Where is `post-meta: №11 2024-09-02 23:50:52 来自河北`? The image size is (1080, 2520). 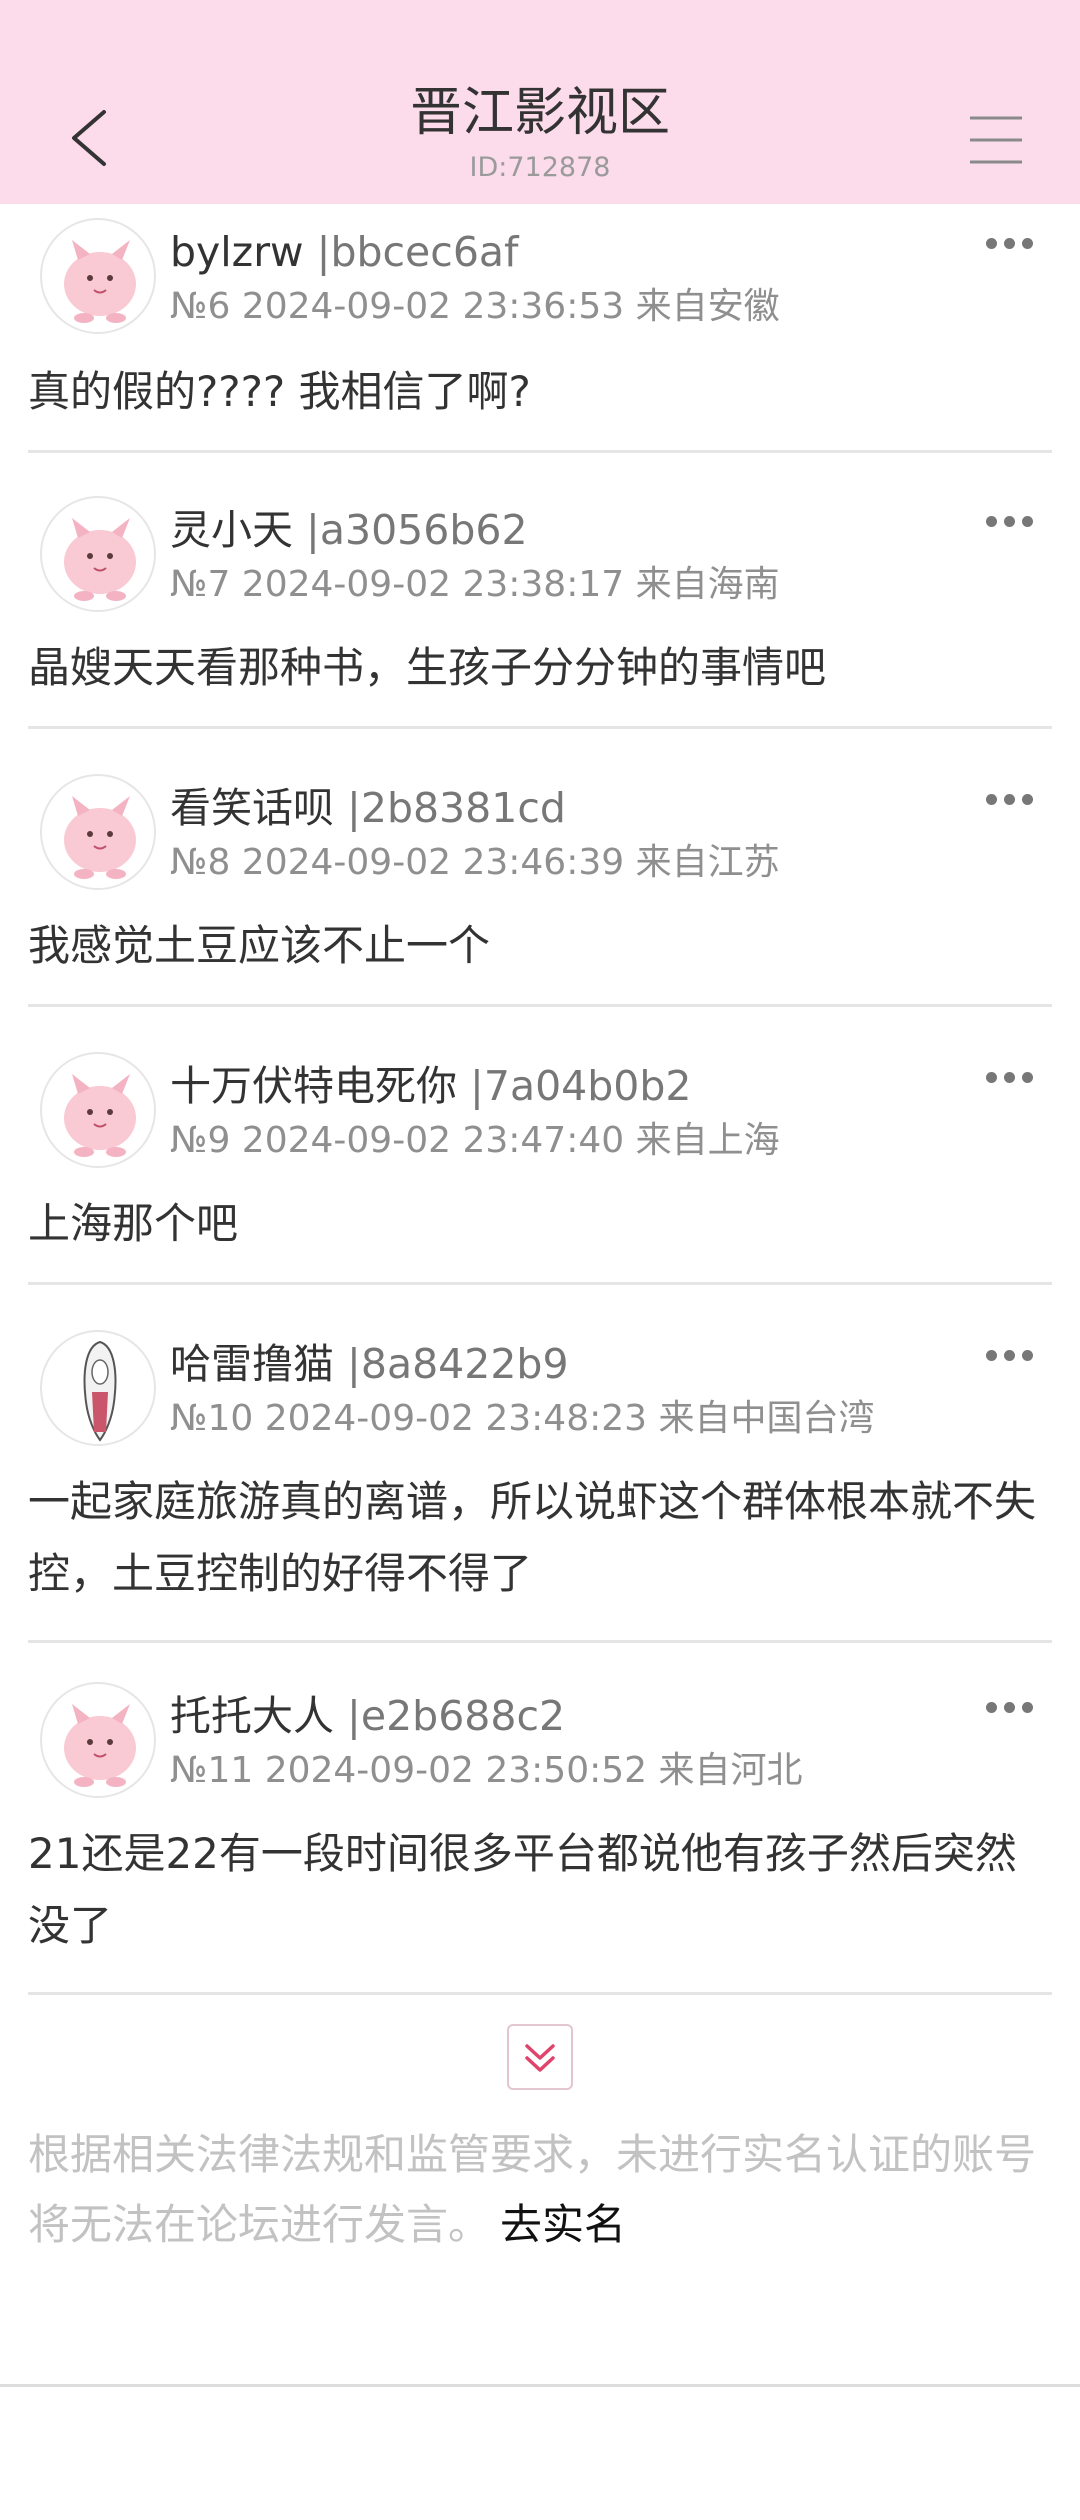
post-meta: №11 2024-09-02 23:50:52 来自河北 is located at coordinates (486, 1770).